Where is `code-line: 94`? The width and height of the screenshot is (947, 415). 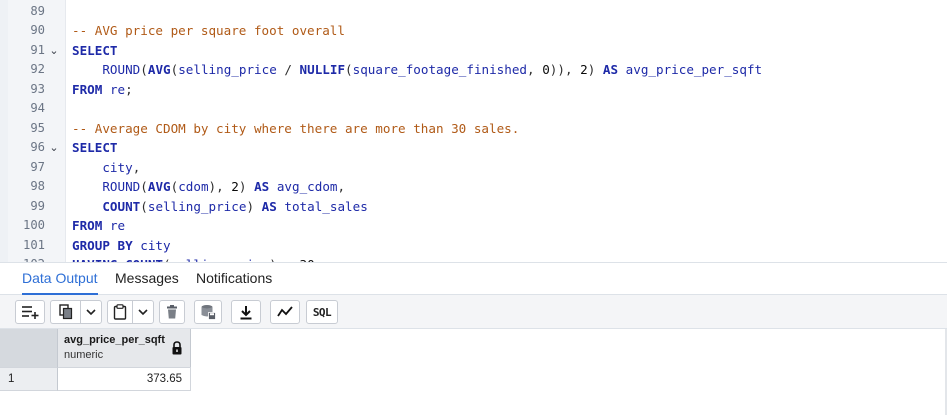
code-line: 94 is located at coordinates (473, 109).